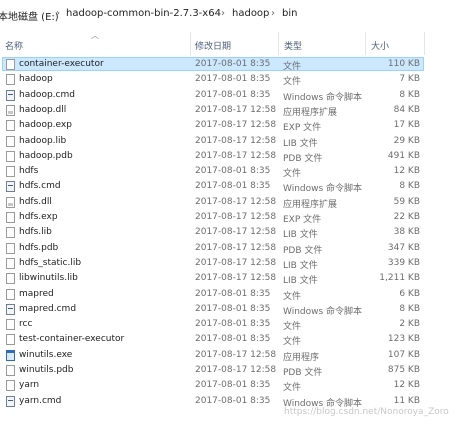 This screenshot has height=428, width=474. Describe the element at coordinates (406, 232) in the screenshot. I see `file-size: 38 KB` at that location.